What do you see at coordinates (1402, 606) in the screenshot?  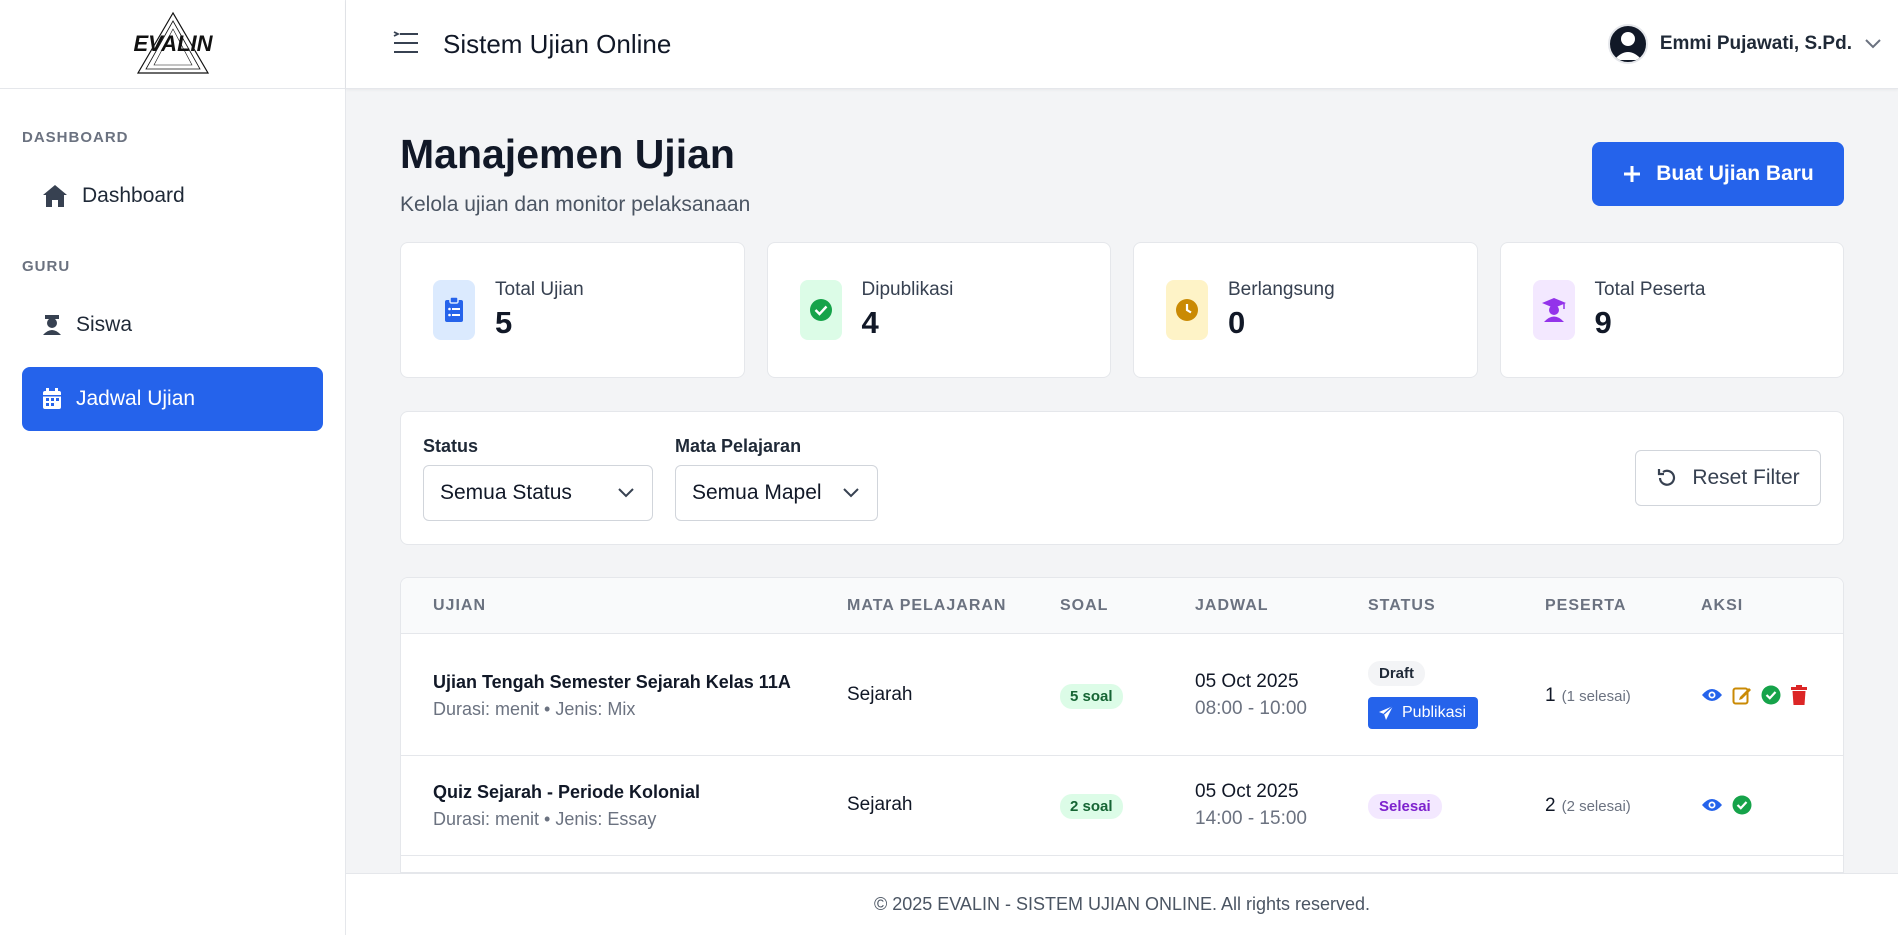 I see `column-header-status: STATUS` at bounding box center [1402, 606].